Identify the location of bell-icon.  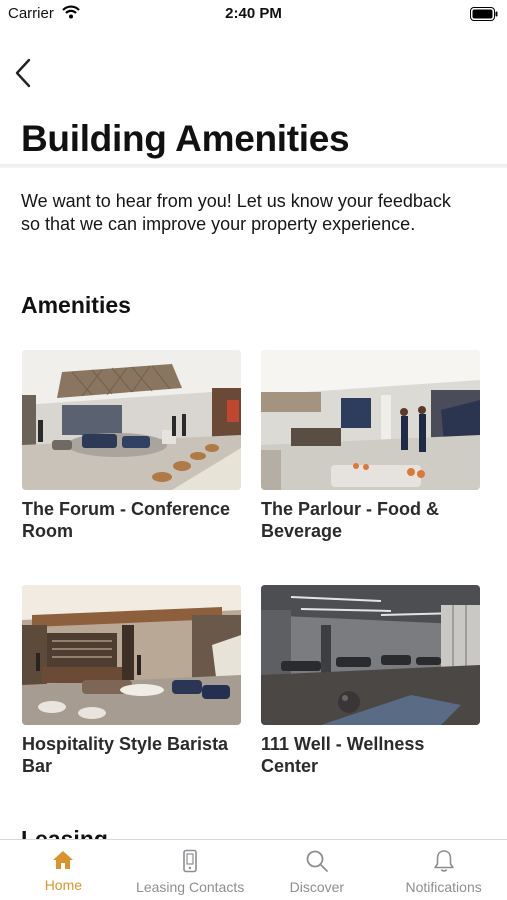
(443, 861).